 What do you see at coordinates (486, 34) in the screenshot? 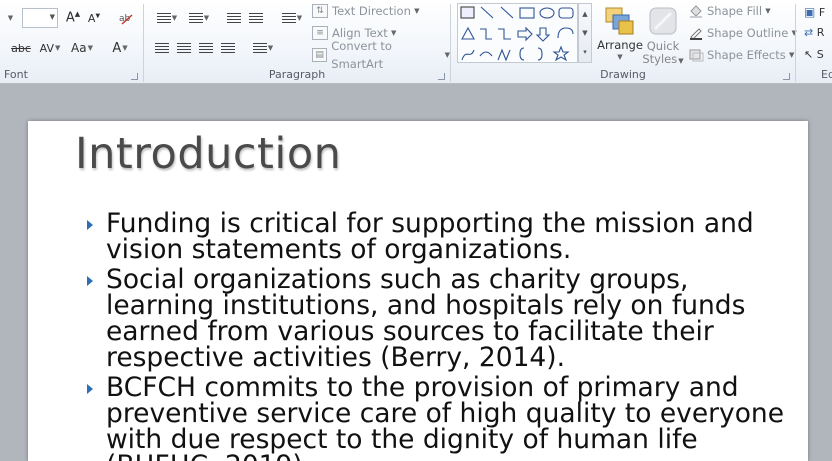
I see `elbow-connector-icon` at bounding box center [486, 34].